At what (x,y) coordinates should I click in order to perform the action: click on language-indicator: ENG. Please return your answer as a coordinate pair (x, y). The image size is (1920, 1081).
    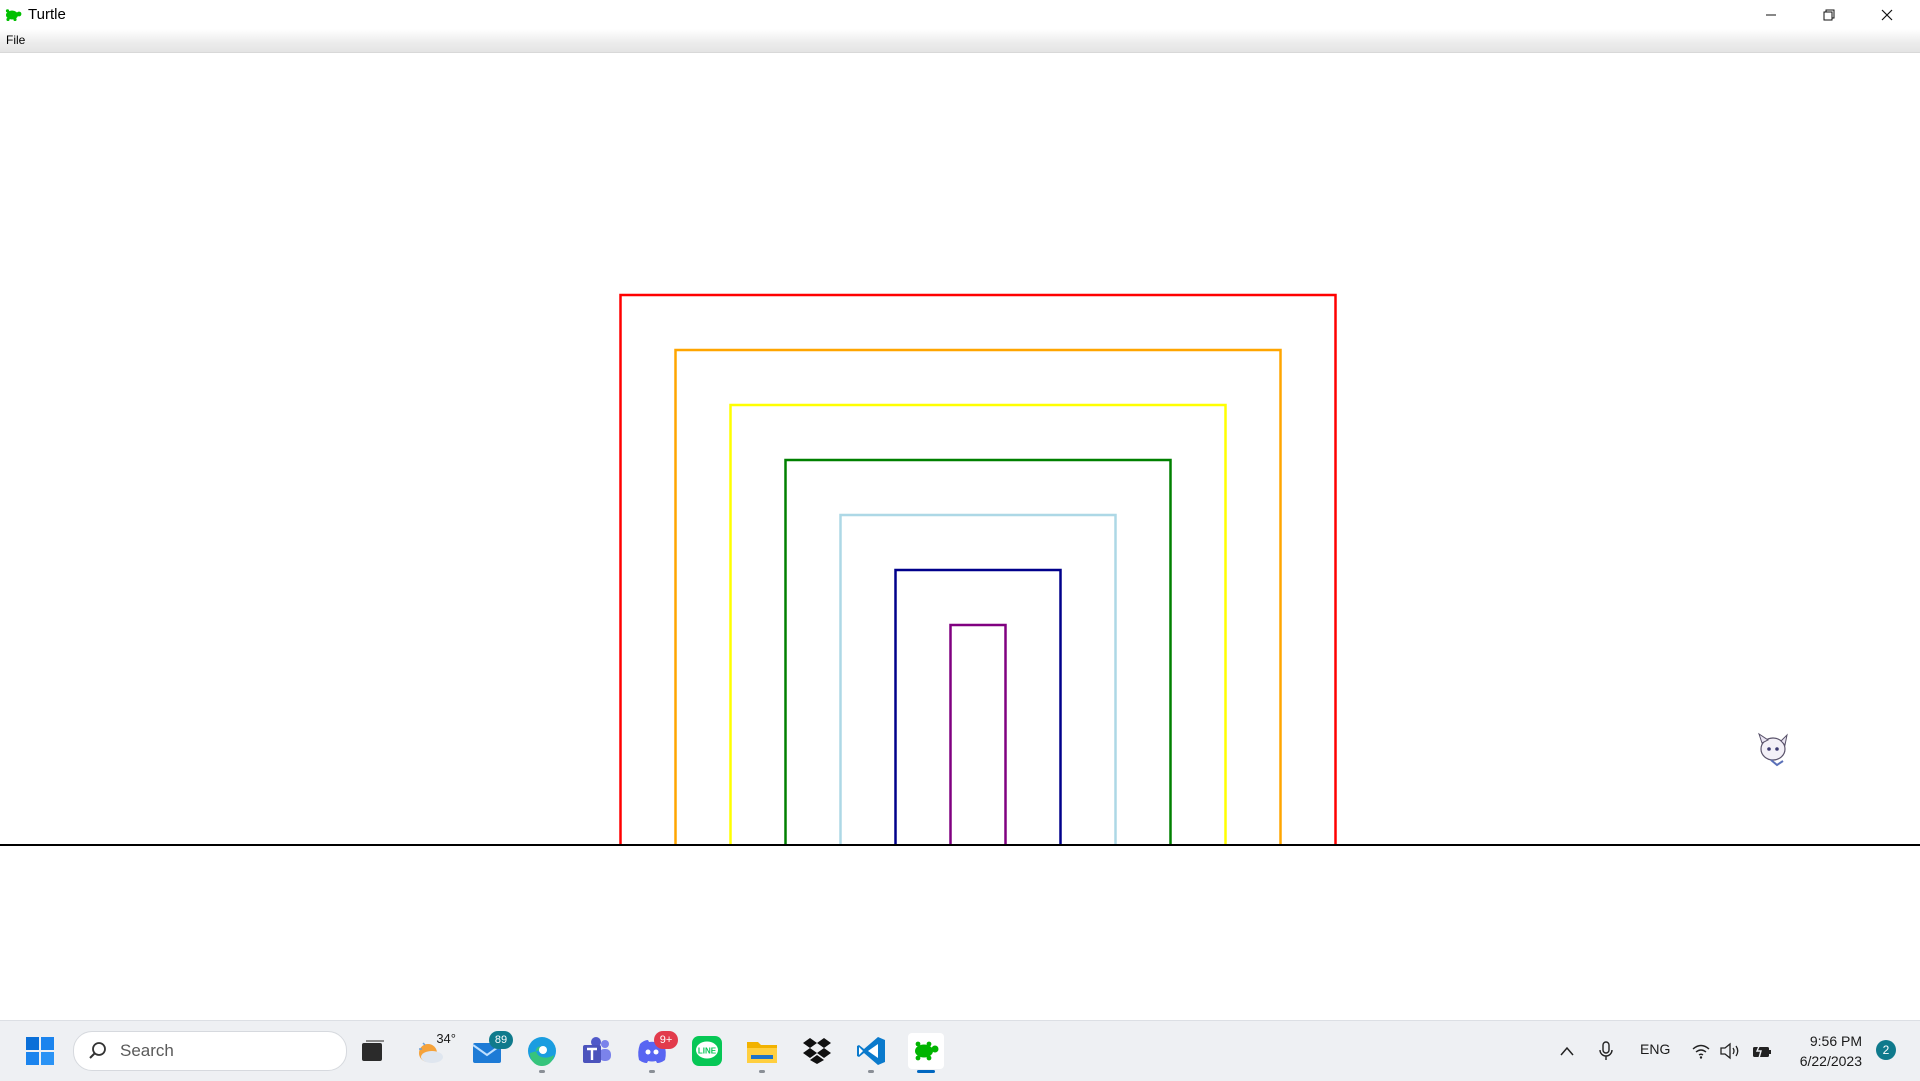
    Looking at the image, I should click on (1655, 1049).